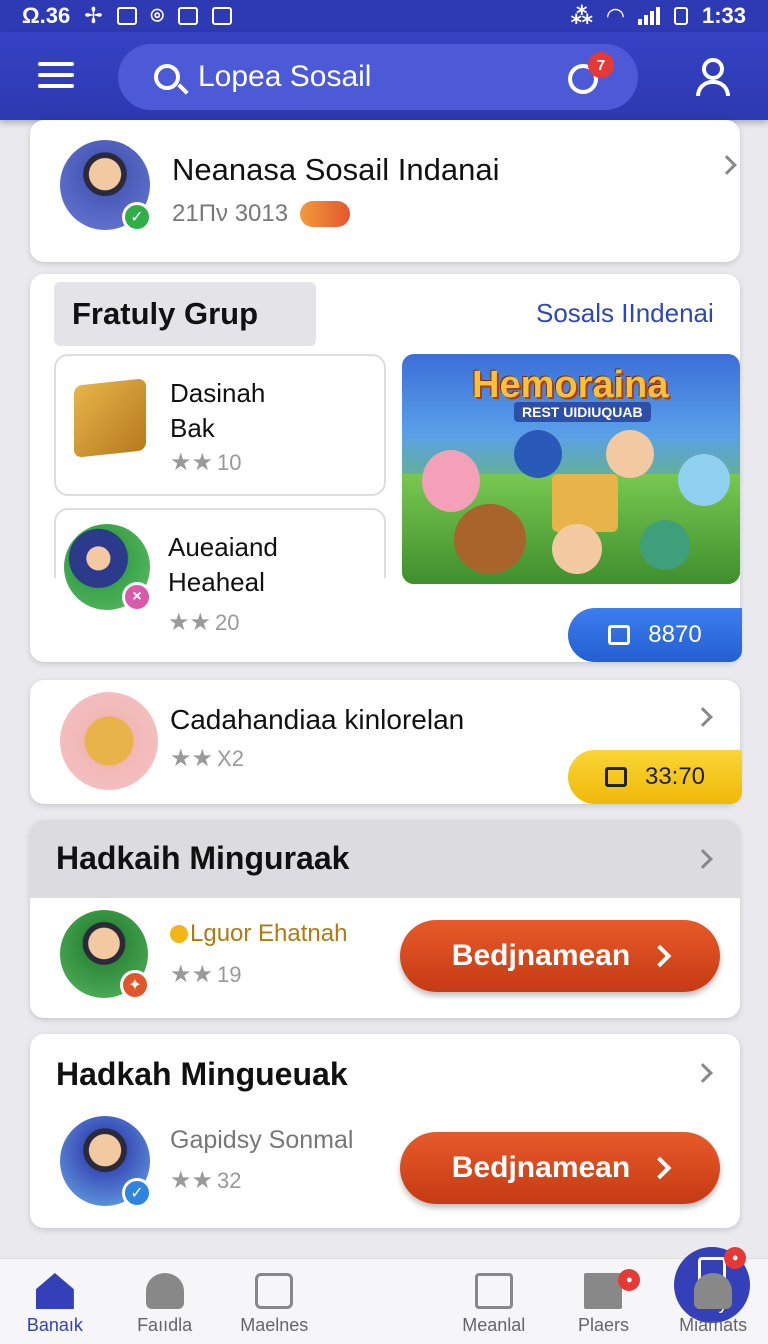  What do you see at coordinates (571, 469) in the screenshot?
I see `game-banner: Hemoraina REST UIDIUQUAB` at bounding box center [571, 469].